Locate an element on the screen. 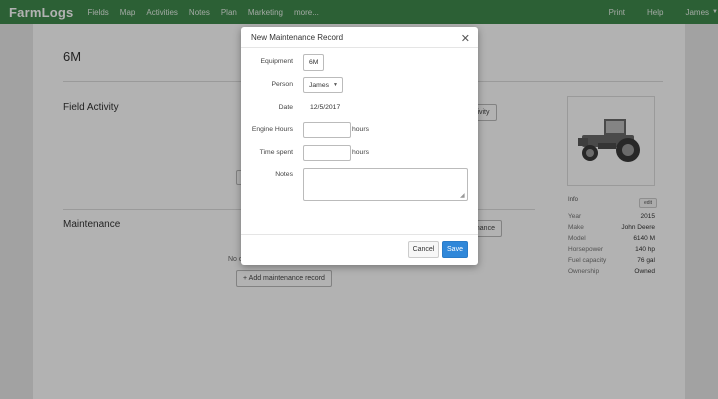 The height and width of the screenshot is (399, 718). modal-footer-divider is located at coordinates (359, 234).